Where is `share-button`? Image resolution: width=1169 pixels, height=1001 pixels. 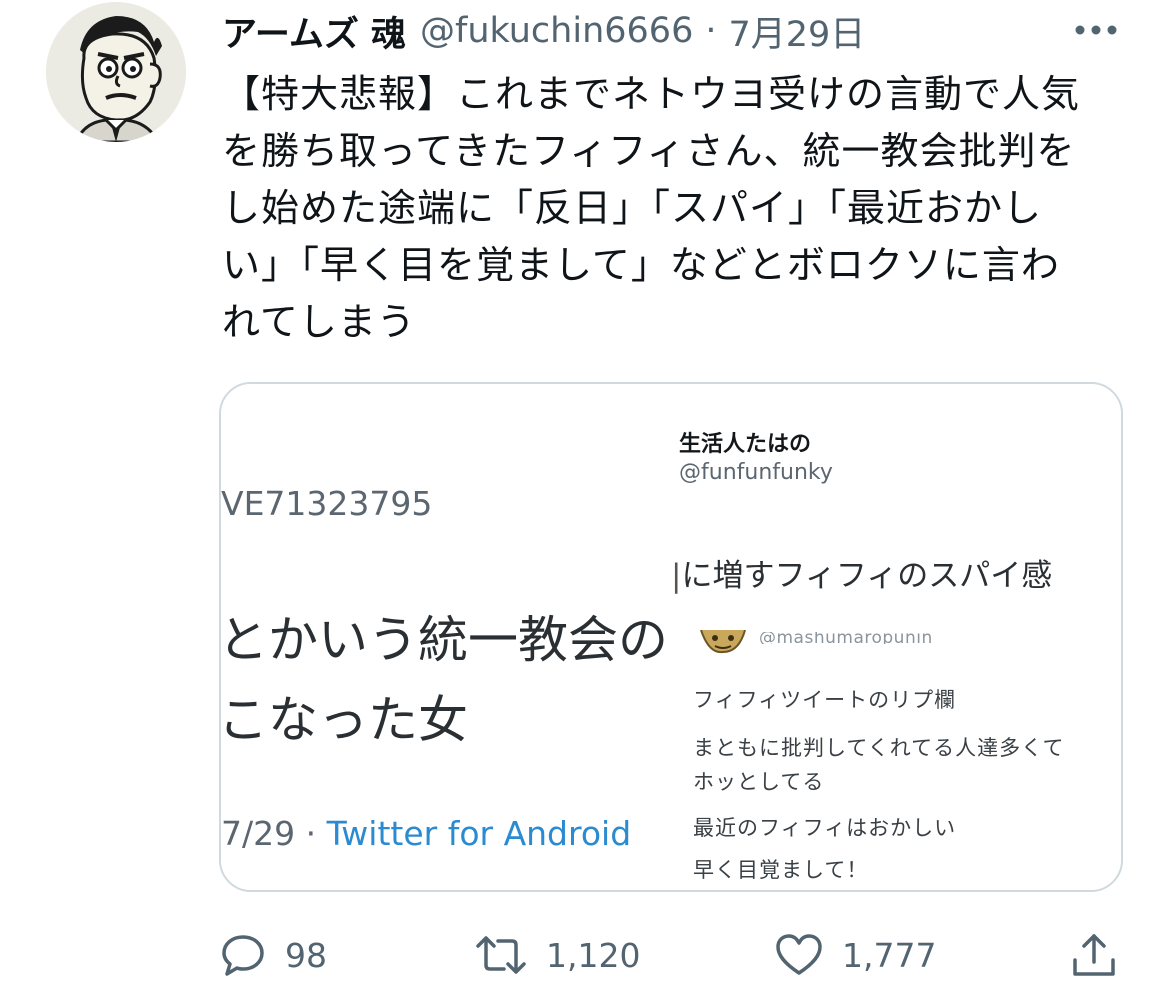
share-button is located at coordinates (1094, 955).